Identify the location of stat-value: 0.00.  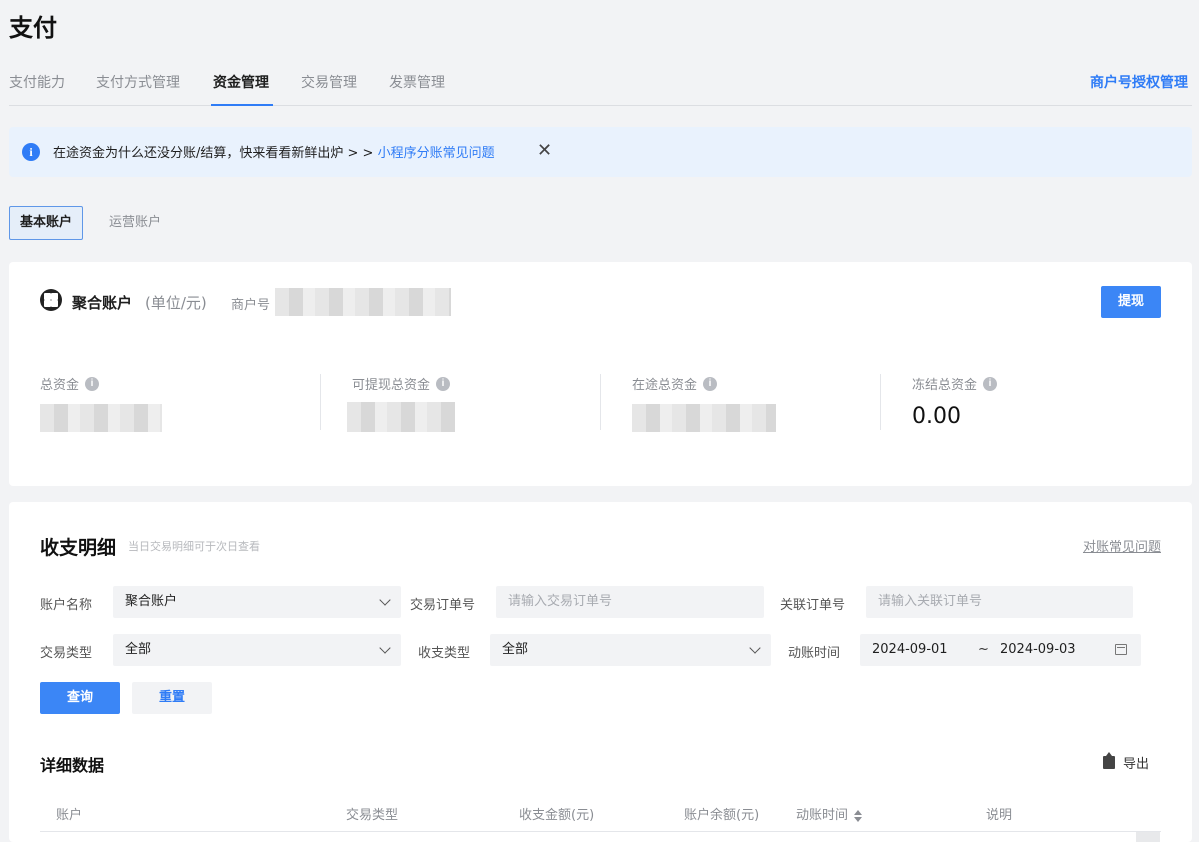
(936, 416).